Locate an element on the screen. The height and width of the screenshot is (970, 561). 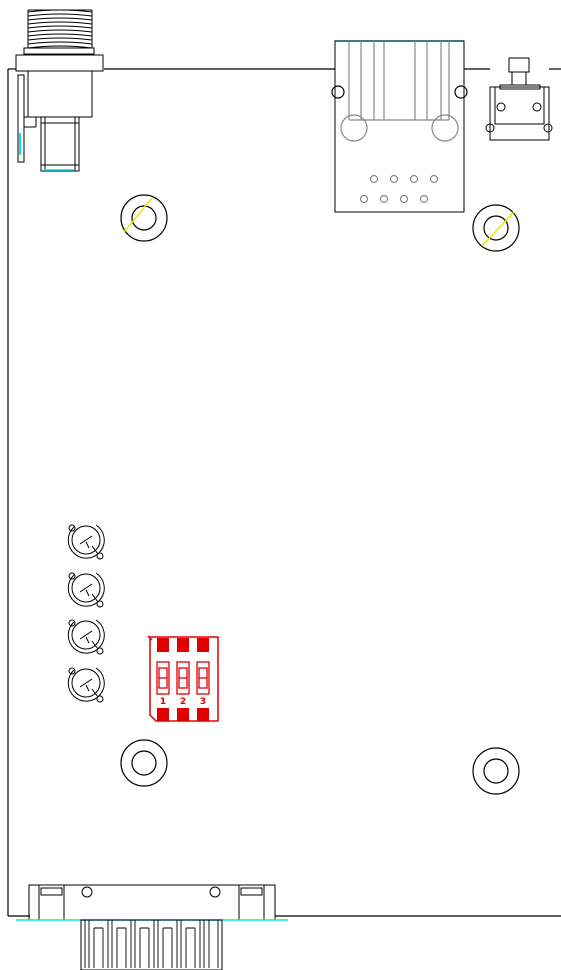
mounting-hole-bottom-right is located at coordinates (496, 771).